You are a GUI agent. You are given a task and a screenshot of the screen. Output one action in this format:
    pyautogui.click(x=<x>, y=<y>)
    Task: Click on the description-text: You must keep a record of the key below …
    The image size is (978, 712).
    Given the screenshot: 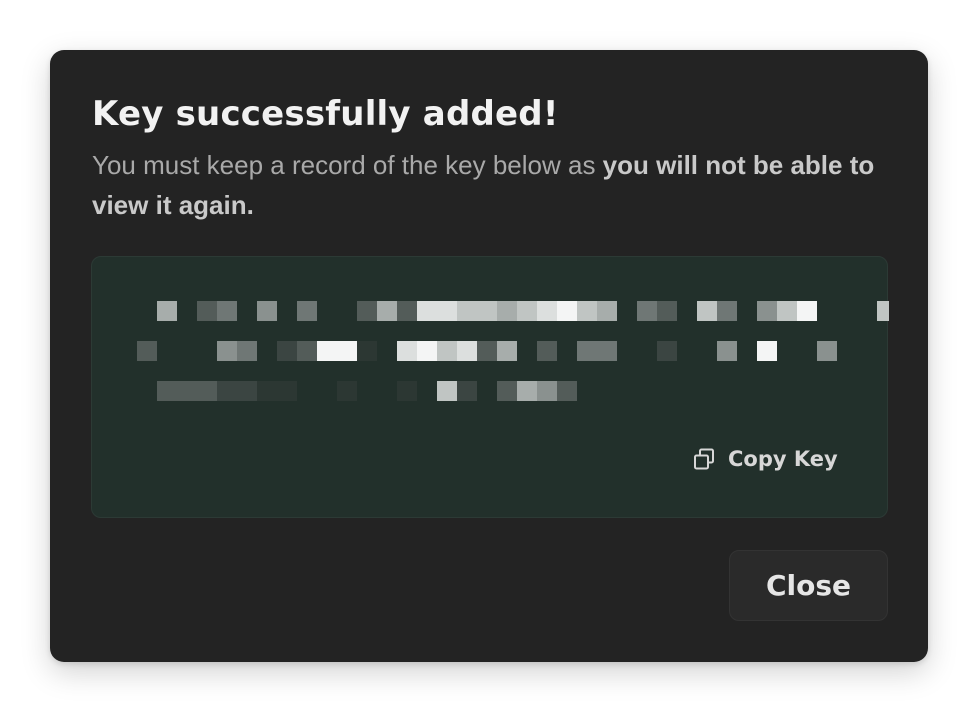 What is the action you would take?
    pyautogui.click(x=347, y=165)
    